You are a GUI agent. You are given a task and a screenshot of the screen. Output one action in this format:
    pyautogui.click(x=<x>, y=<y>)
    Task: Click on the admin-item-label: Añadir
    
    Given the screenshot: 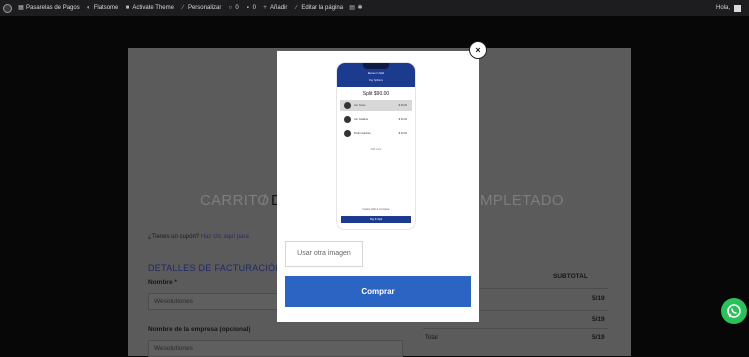 What is the action you would take?
    pyautogui.click(x=279, y=8)
    